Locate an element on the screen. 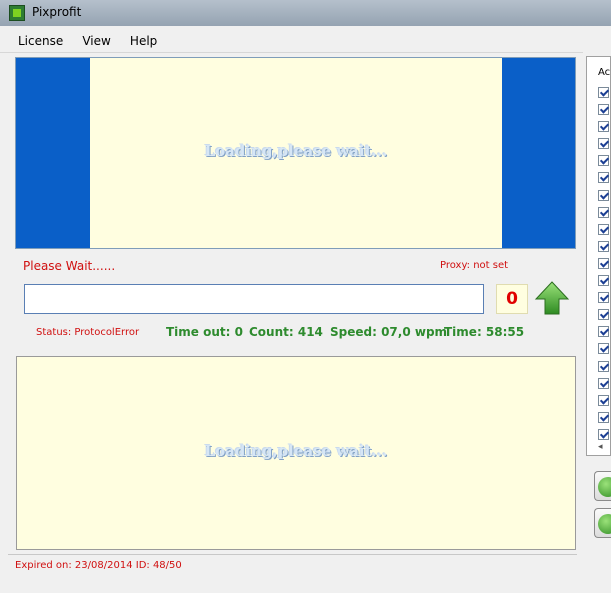 The height and width of the screenshot is (593, 611). refresh-button is located at coordinates (602, 486).